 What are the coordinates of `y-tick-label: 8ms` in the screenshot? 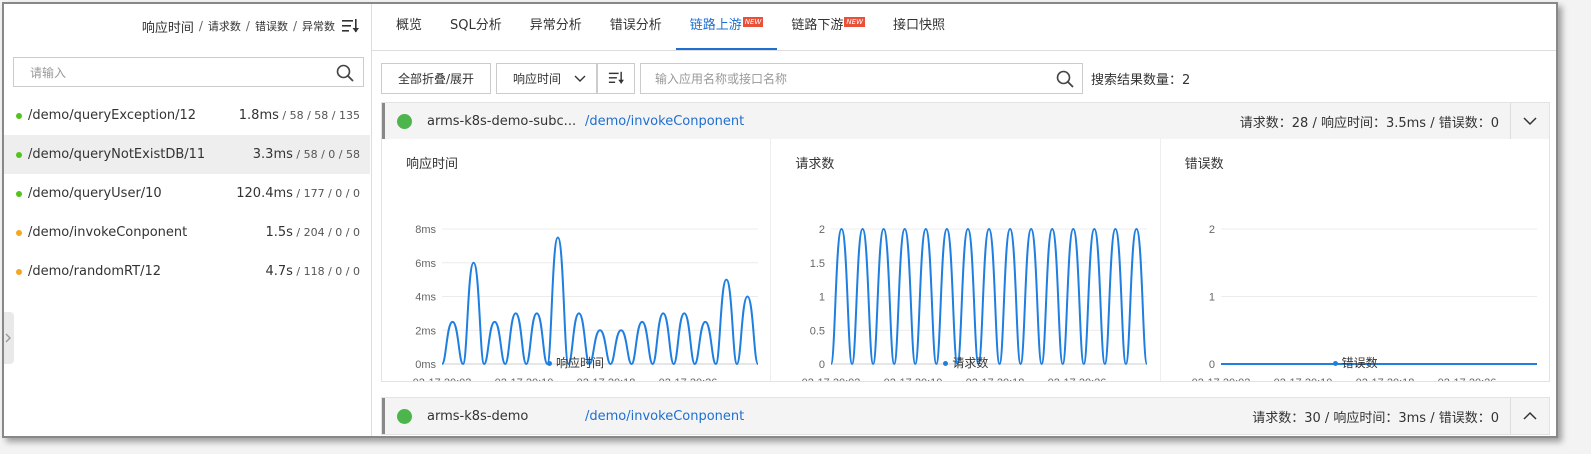 It's located at (425, 230).